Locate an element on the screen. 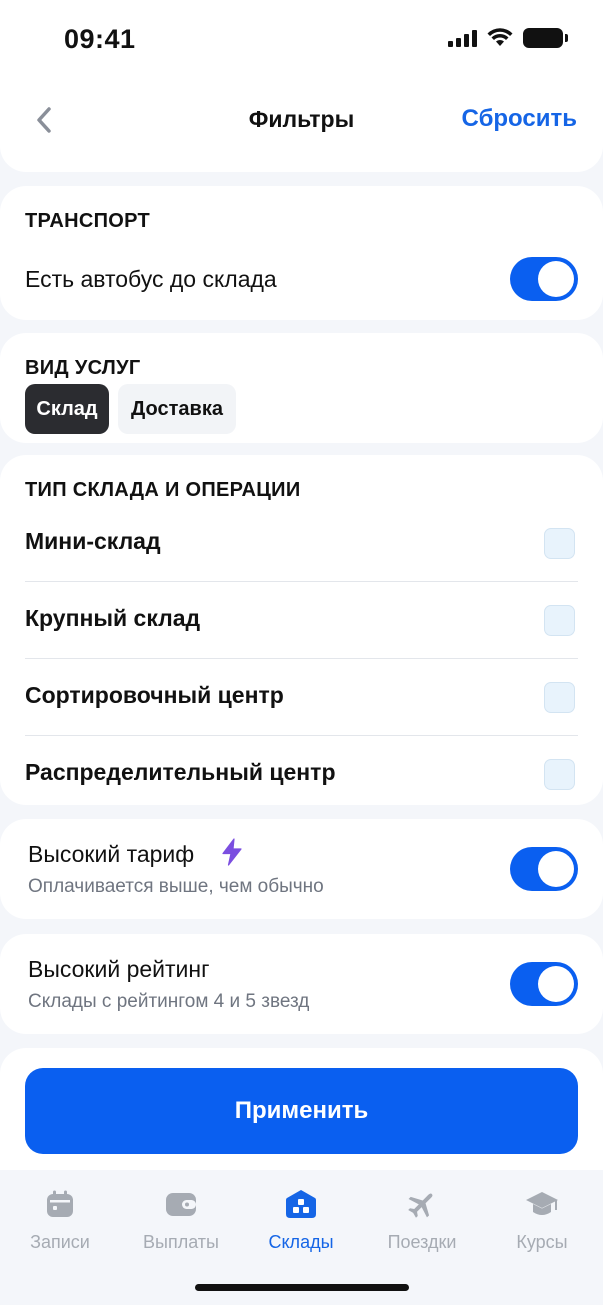  status-time: 09:41 is located at coordinates (100, 39).